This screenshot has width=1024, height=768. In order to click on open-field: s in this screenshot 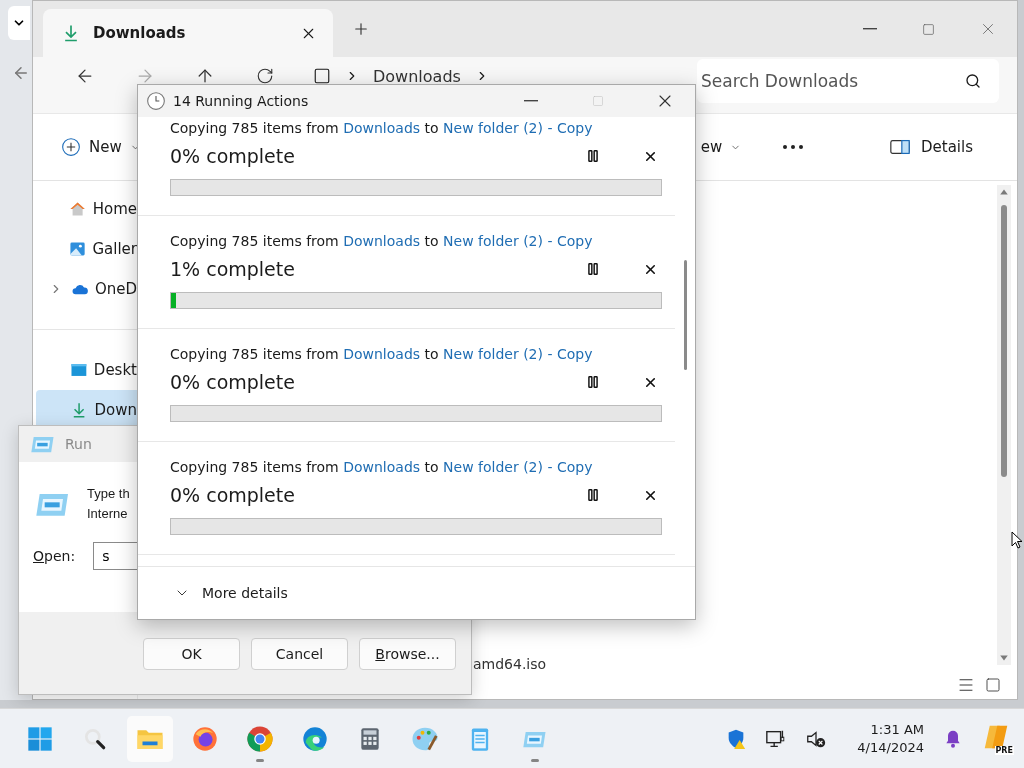, I will do `click(116, 556)`.